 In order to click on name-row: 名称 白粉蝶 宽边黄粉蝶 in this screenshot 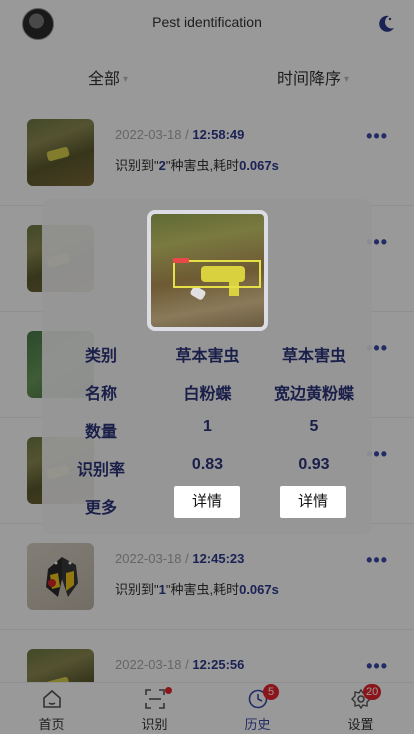, I will do `click(207, 389)`.